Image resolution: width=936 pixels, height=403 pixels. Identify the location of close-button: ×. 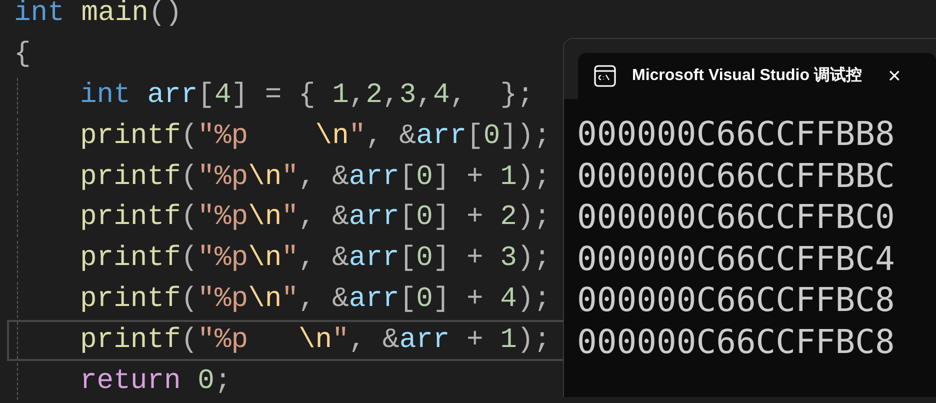
(894, 76).